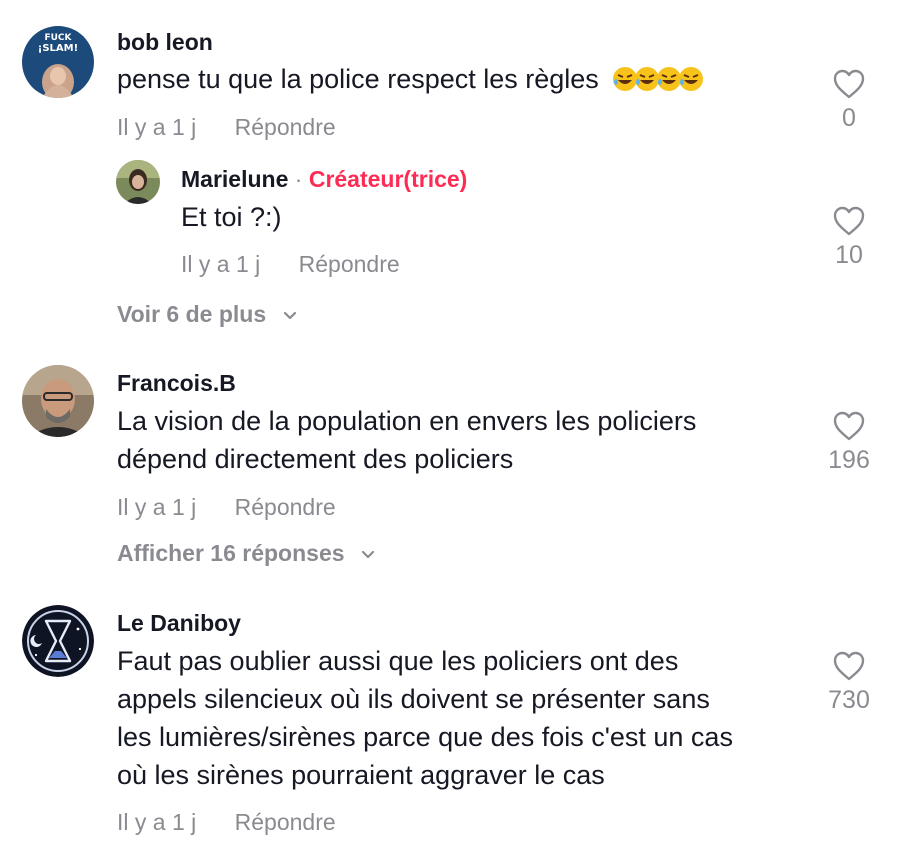 The width and height of the screenshot is (914, 852). What do you see at coordinates (658, 79) in the screenshot?
I see `emoji-group` at bounding box center [658, 79].